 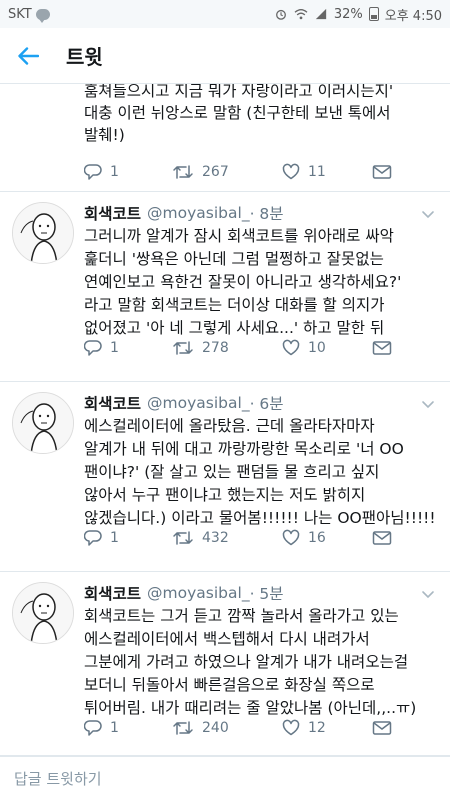 I want to click on tweet-time: · 5분, so click(x=266, y=594).